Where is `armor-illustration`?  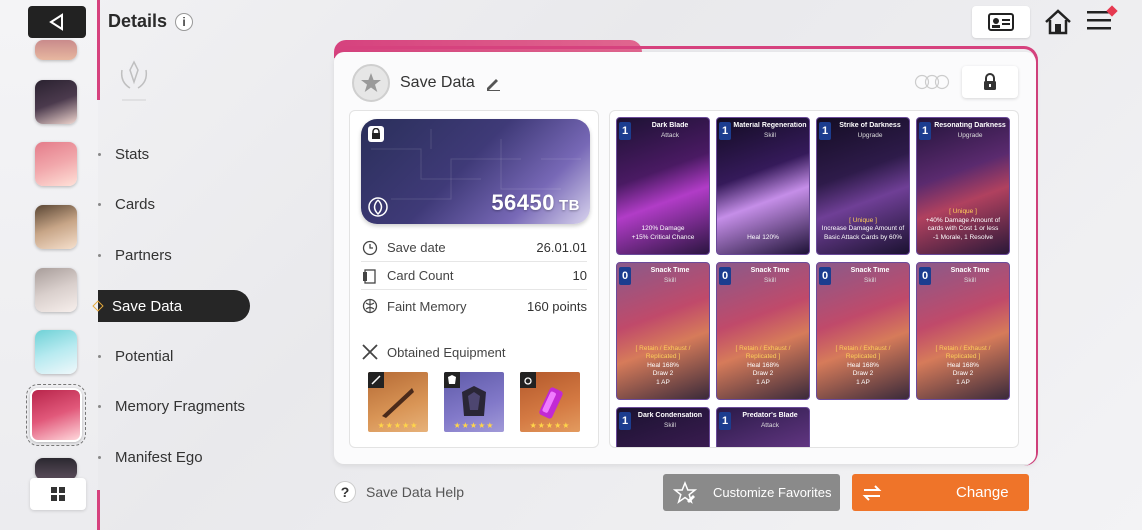
armor-illustration is located at coordinates (474, 401).